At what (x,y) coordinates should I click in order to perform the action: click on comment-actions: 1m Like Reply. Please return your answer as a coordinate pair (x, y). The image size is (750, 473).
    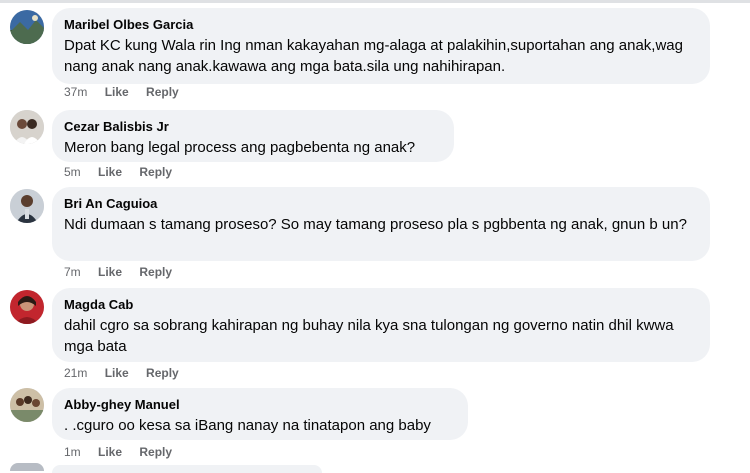
    Looking at the image, I should click on (118, 452).